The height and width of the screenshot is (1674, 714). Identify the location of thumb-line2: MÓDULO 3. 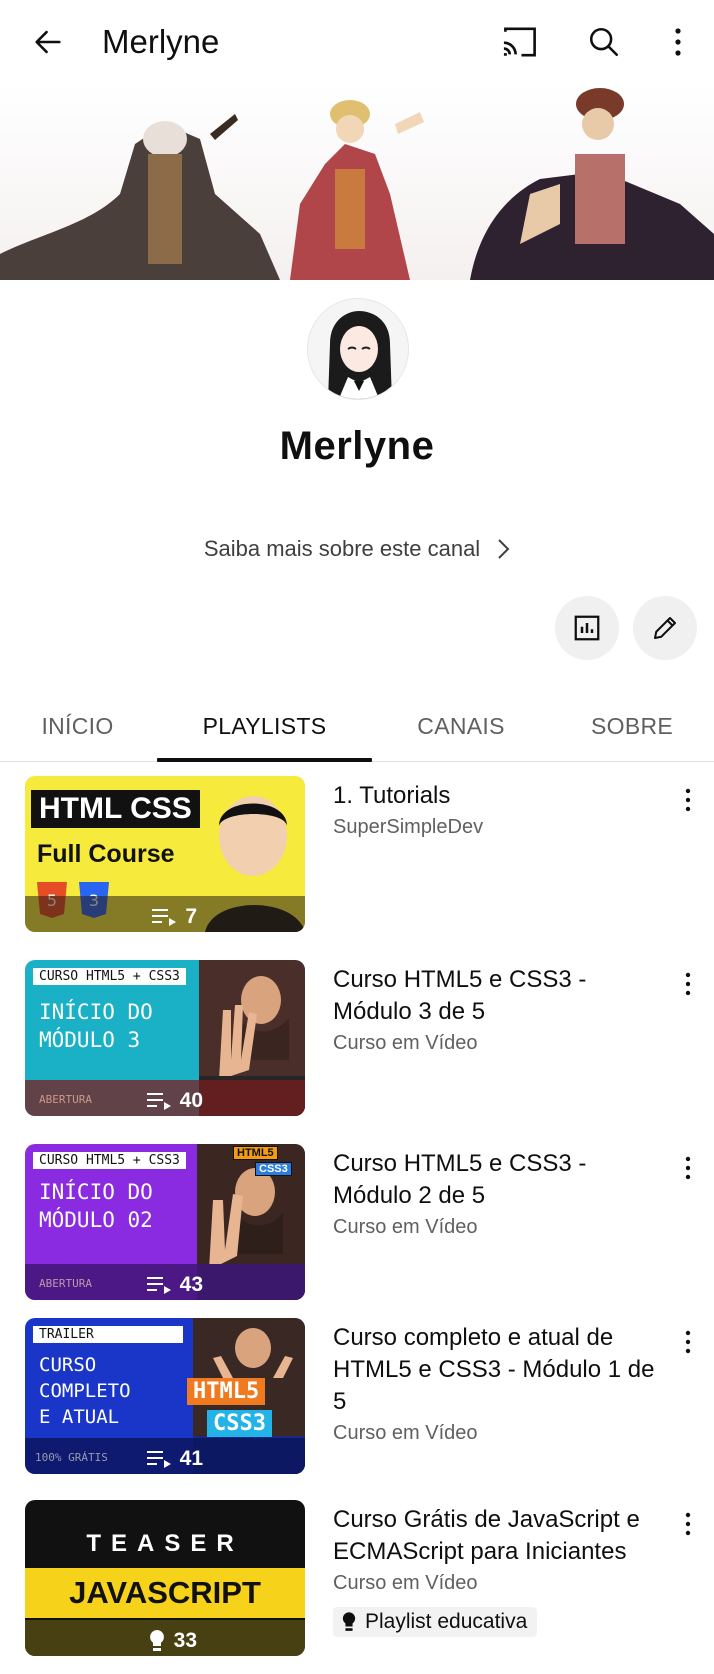
(90, 1040).